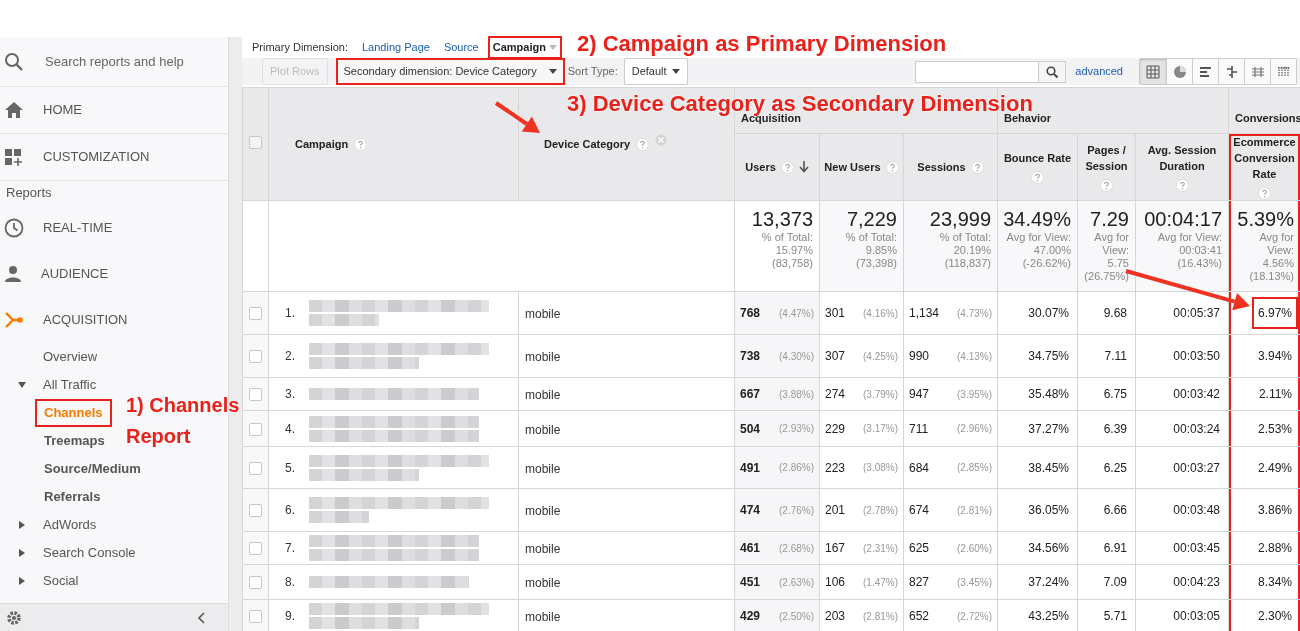 This screenshot has width=1300, height=631. I want to click on view-toggle-group, so click(1218, 71).